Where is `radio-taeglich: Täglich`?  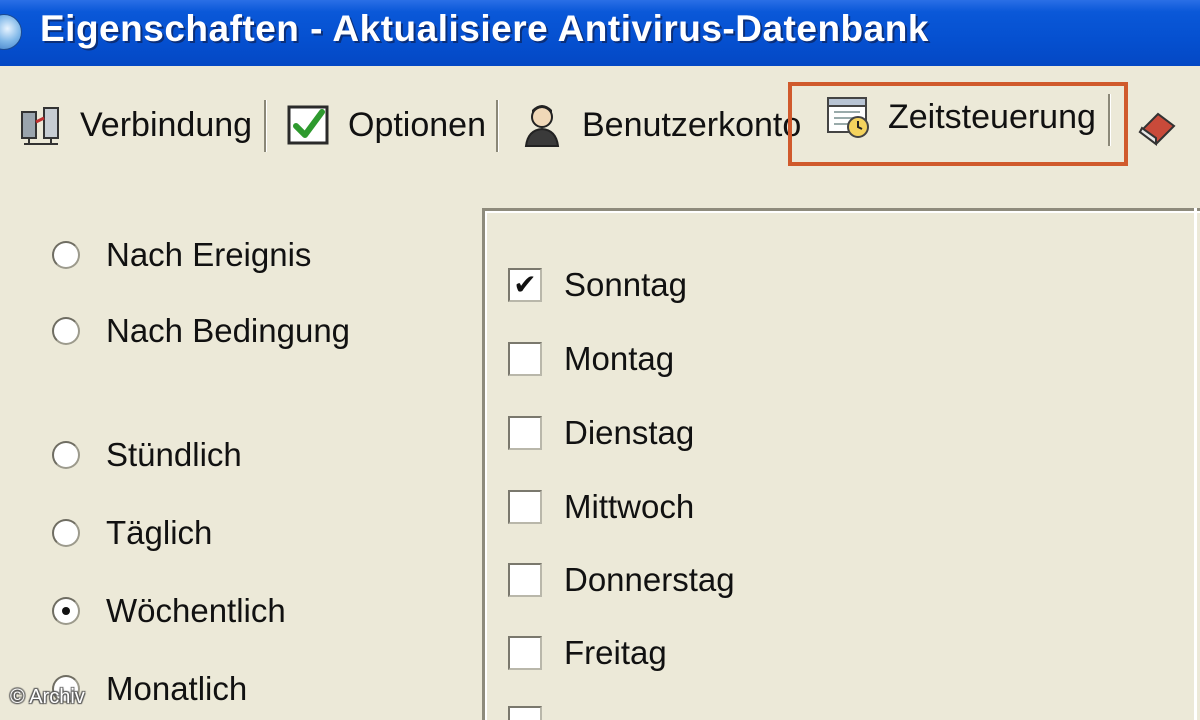 radio-taeglich: Täglich is located at coordinates (132, 533).